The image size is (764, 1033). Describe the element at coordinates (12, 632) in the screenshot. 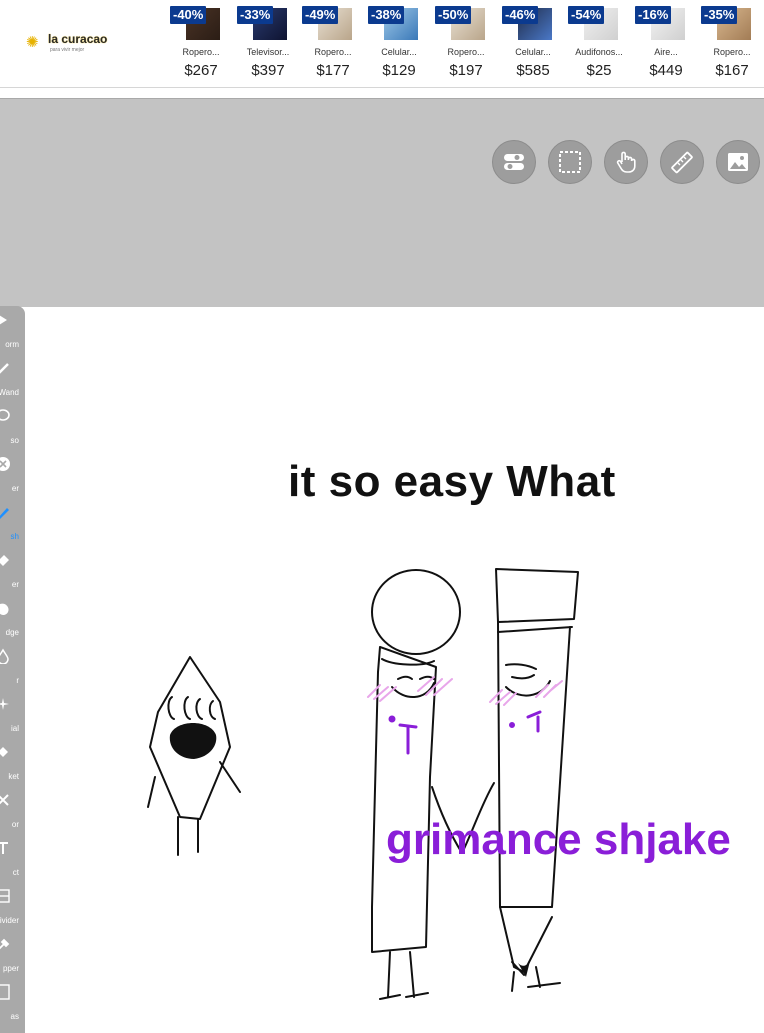

I see `tool-label: dge` at that location.